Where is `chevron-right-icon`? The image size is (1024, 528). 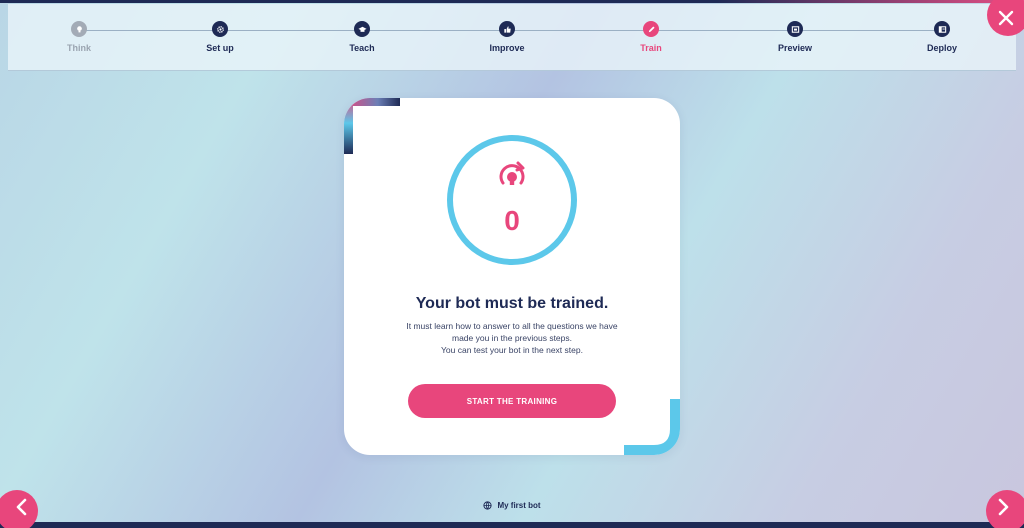 chevron-right-icon is located at coordinates (1003, 507).